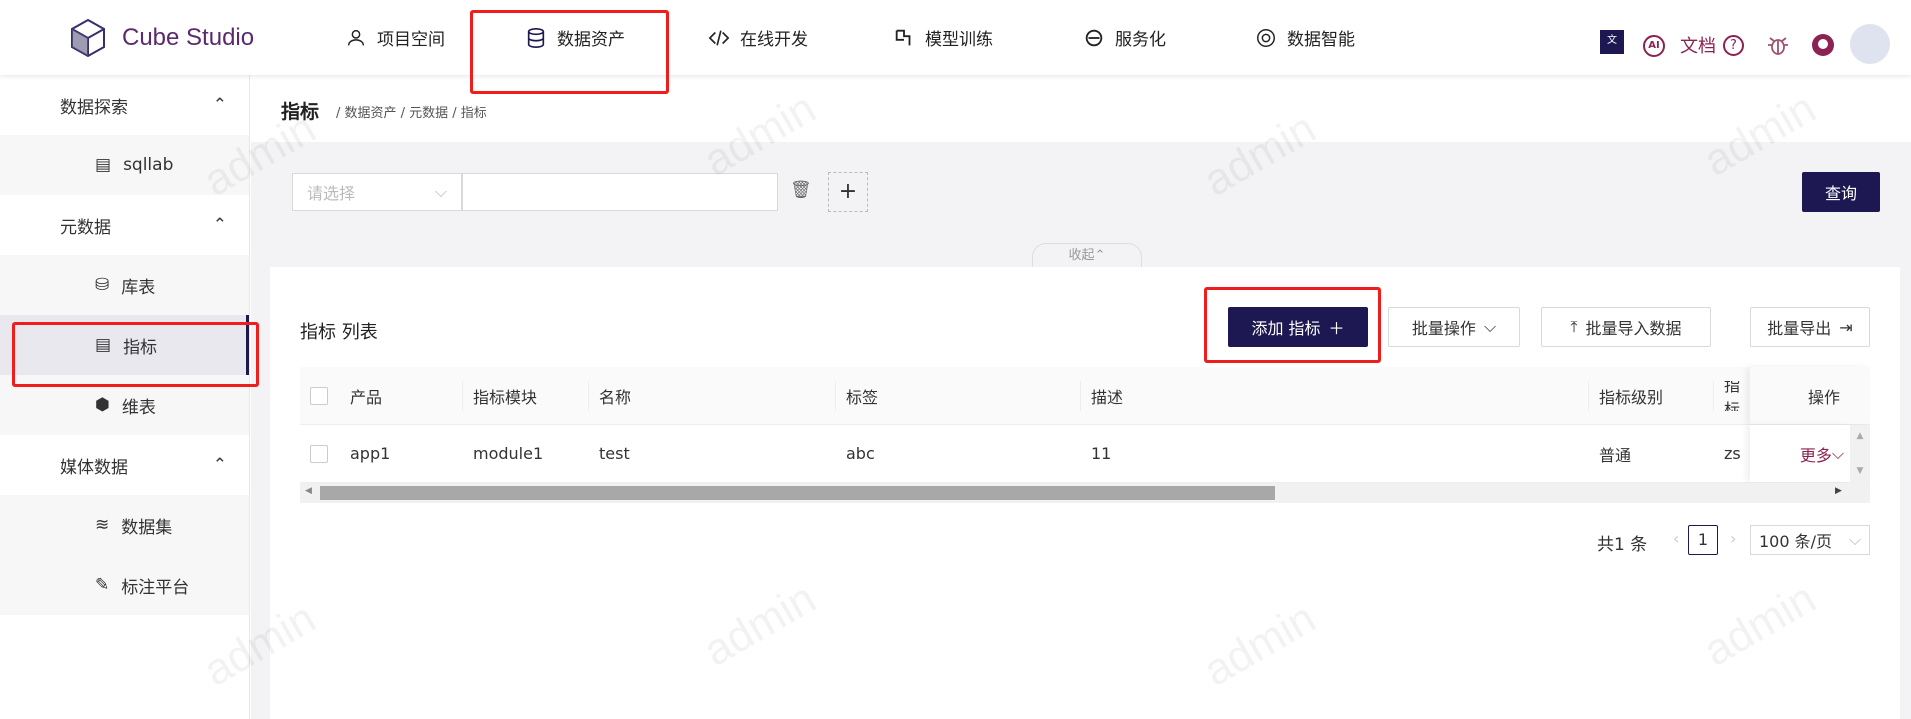 This screenshot has width=1911, height=719. I want to click on filter-value-input, so click(620, 192).